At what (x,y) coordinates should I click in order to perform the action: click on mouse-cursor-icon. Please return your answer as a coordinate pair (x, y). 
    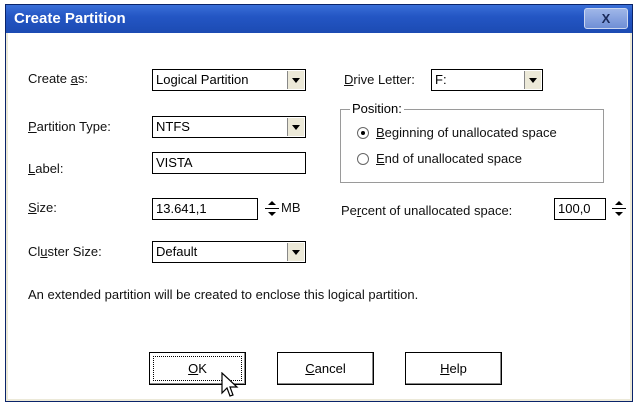
    Looking at the image, I should click on (230, 384).